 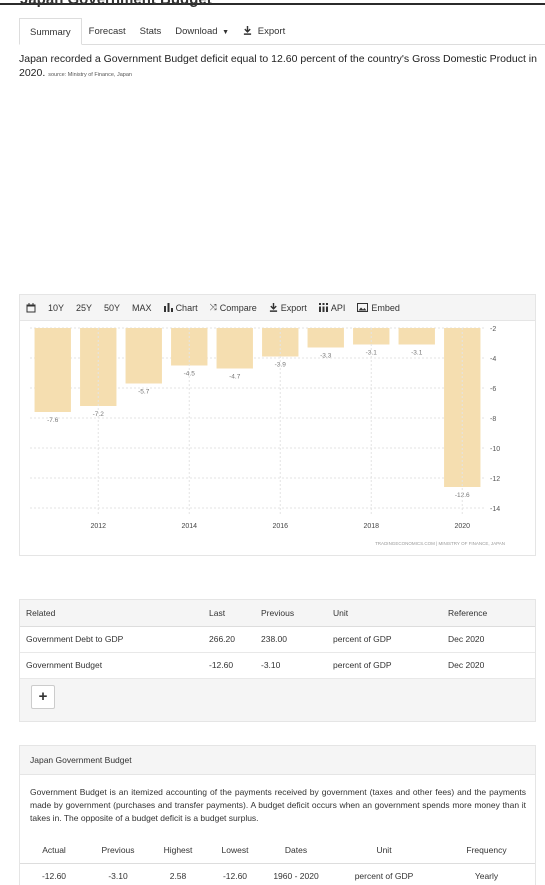 I want to click on related-header-row: Related Last Previous Unit Reference, so click(x=277, y=613).